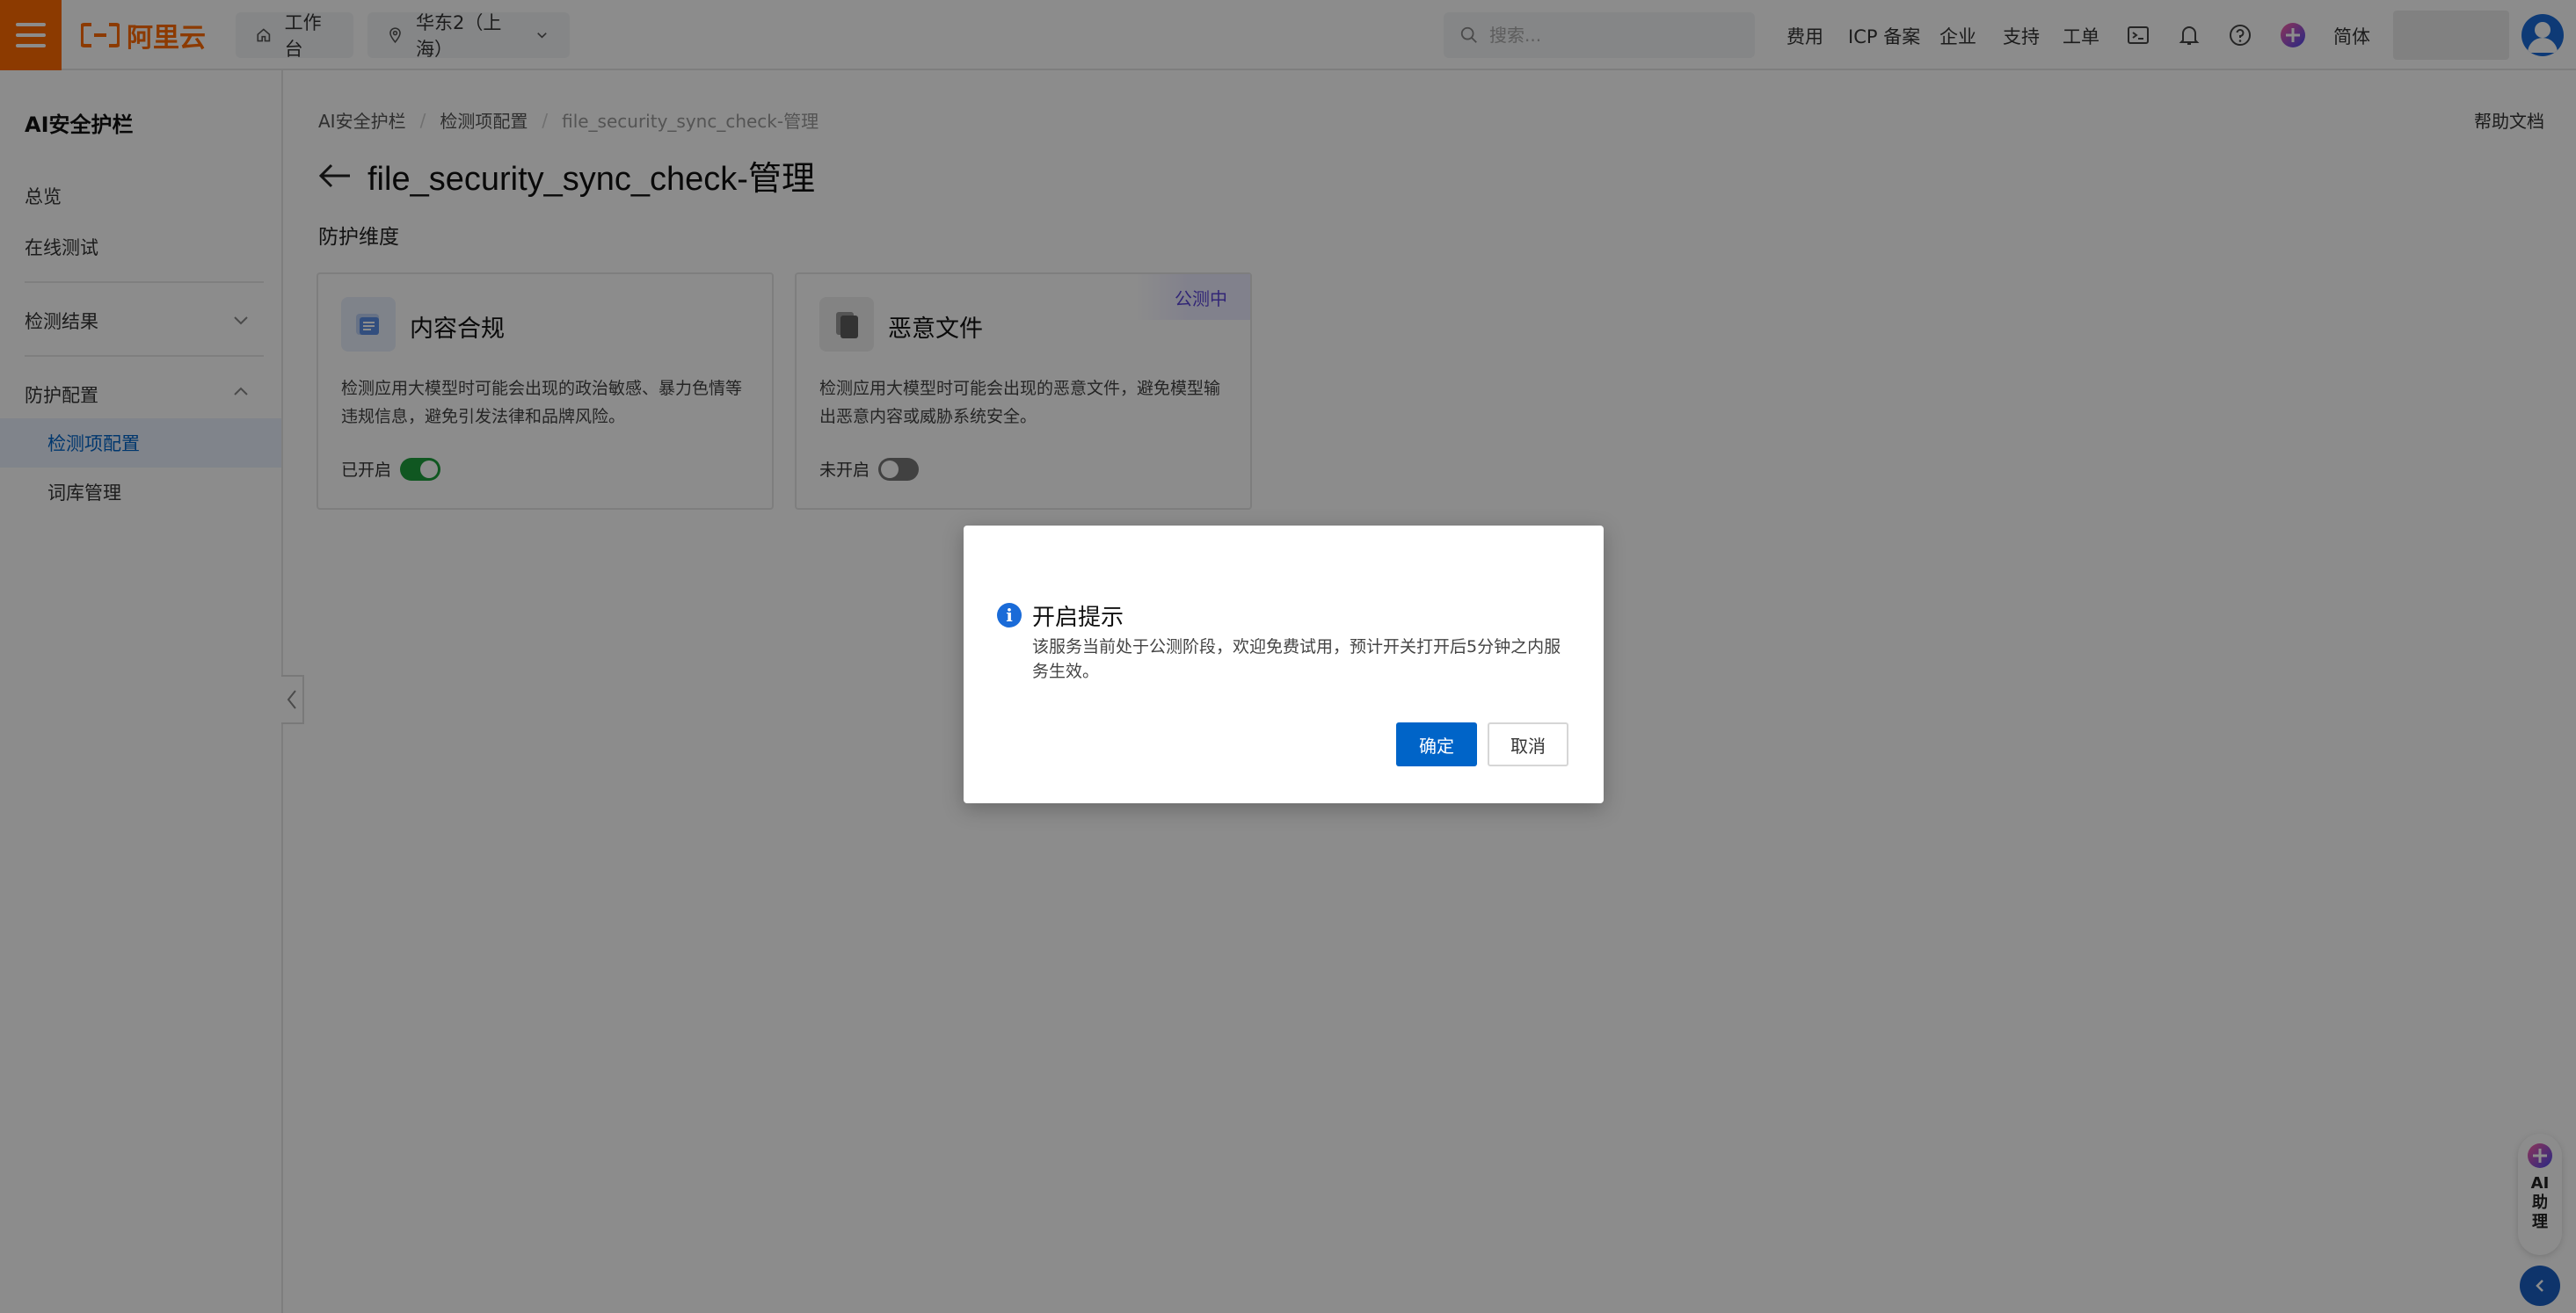 The image size is (2576, 1313). I want to click on confirm-button: 确定, so click(1436, 744).